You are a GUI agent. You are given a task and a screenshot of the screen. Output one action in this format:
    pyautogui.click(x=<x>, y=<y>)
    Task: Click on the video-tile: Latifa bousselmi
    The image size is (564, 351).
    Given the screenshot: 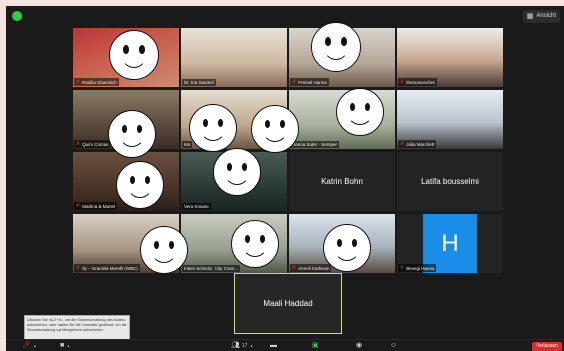 What is the action you would take?
    pyautogui.click(x=450, y=181)
    